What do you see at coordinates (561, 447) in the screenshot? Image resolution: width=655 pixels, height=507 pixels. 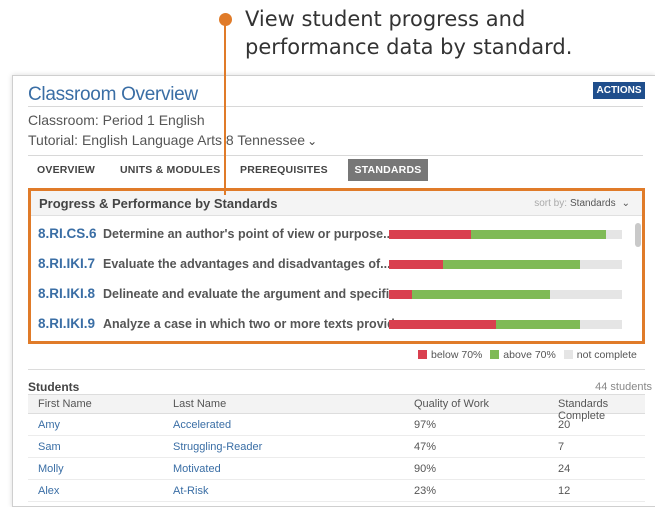 I see `standards-complete: 7` at bounding box center [561, 447].